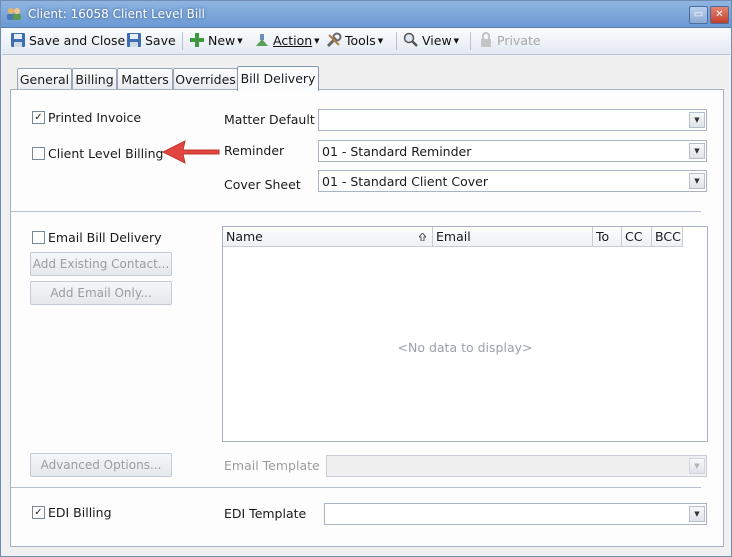 The width and height of the screenshot is (732, 557). I want to click on title-bar: Client: 16058 Client Level Bill ▭ ✕, so click(366, 14).